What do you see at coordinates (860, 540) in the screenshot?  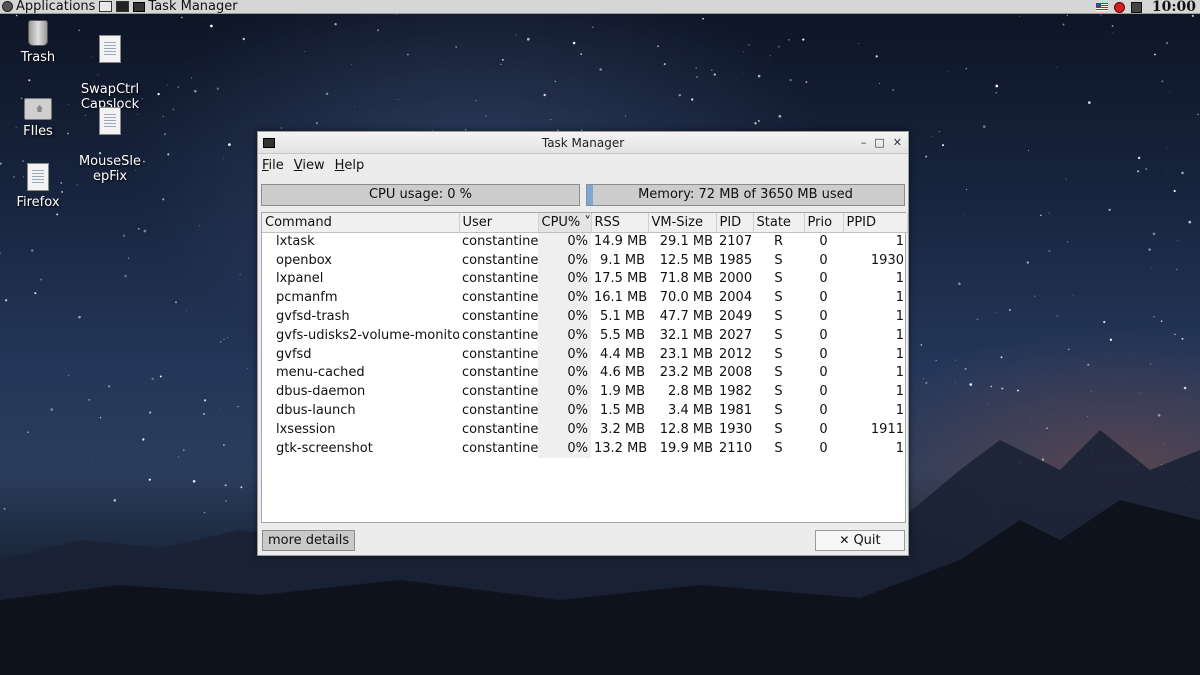 I see `quit-button: ✕ Quit` at bounding box center [860, 540].